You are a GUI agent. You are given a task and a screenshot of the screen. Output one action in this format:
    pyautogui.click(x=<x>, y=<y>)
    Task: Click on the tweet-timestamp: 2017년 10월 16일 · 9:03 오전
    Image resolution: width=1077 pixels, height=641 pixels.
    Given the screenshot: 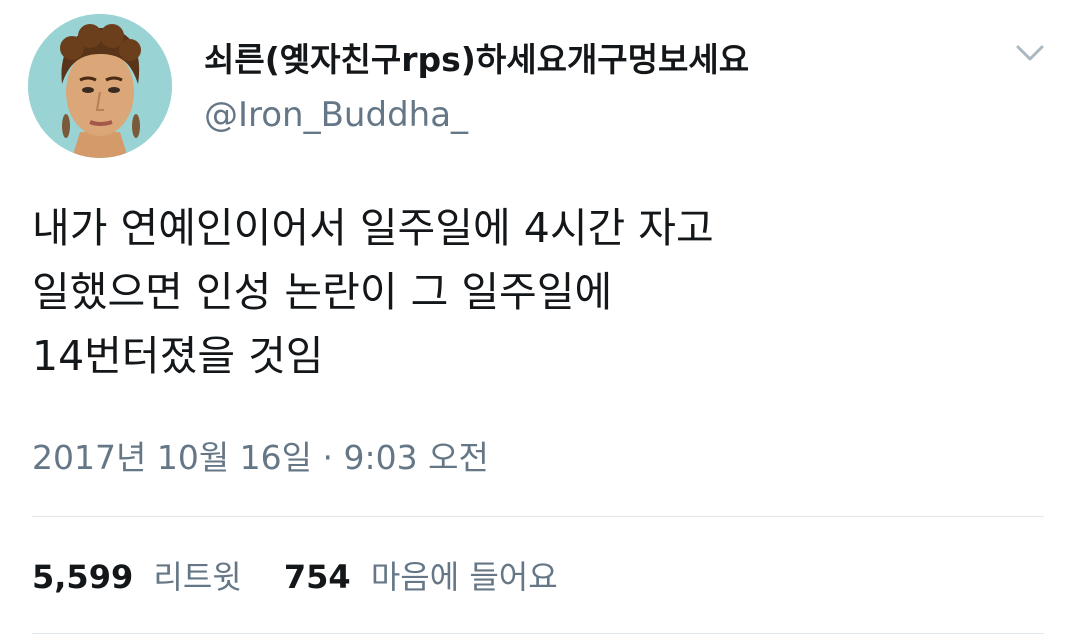 What is the action you would take?
    pyautogui.click(x=260, y=458)
    